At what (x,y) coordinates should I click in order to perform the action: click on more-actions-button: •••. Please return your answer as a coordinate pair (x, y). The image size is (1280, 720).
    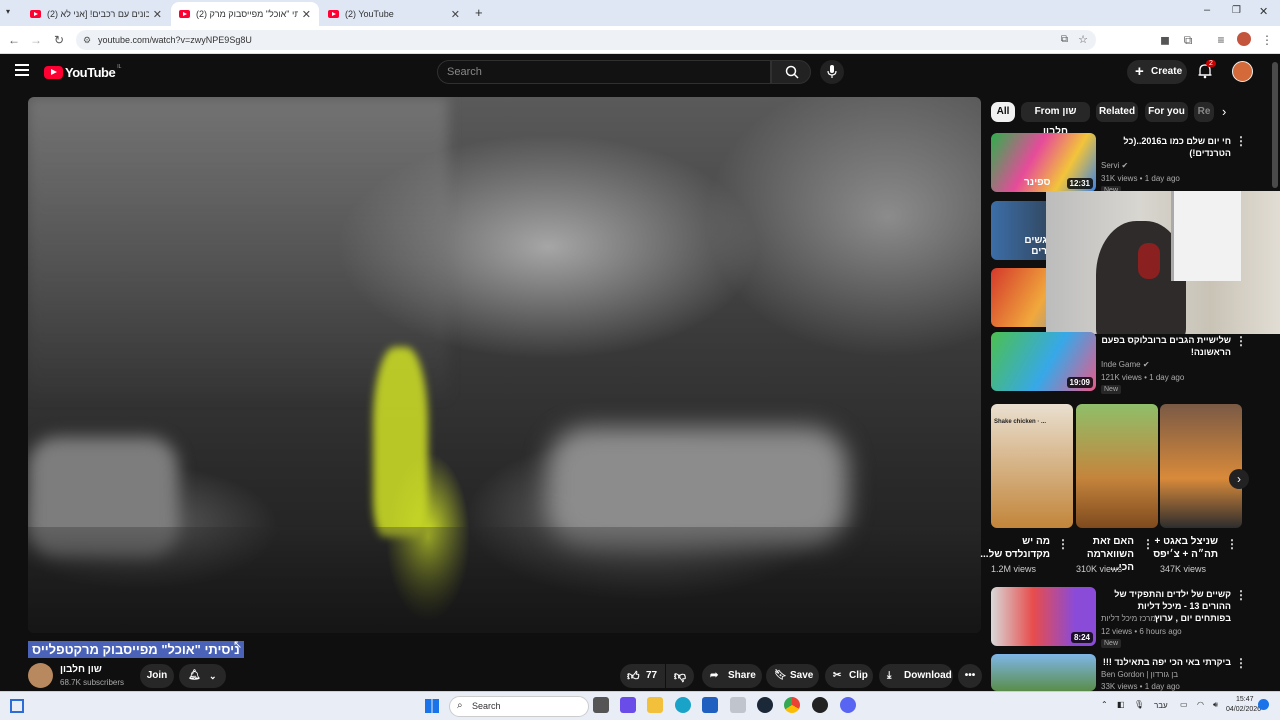
    Looking at the image, I should click on (970, 676).